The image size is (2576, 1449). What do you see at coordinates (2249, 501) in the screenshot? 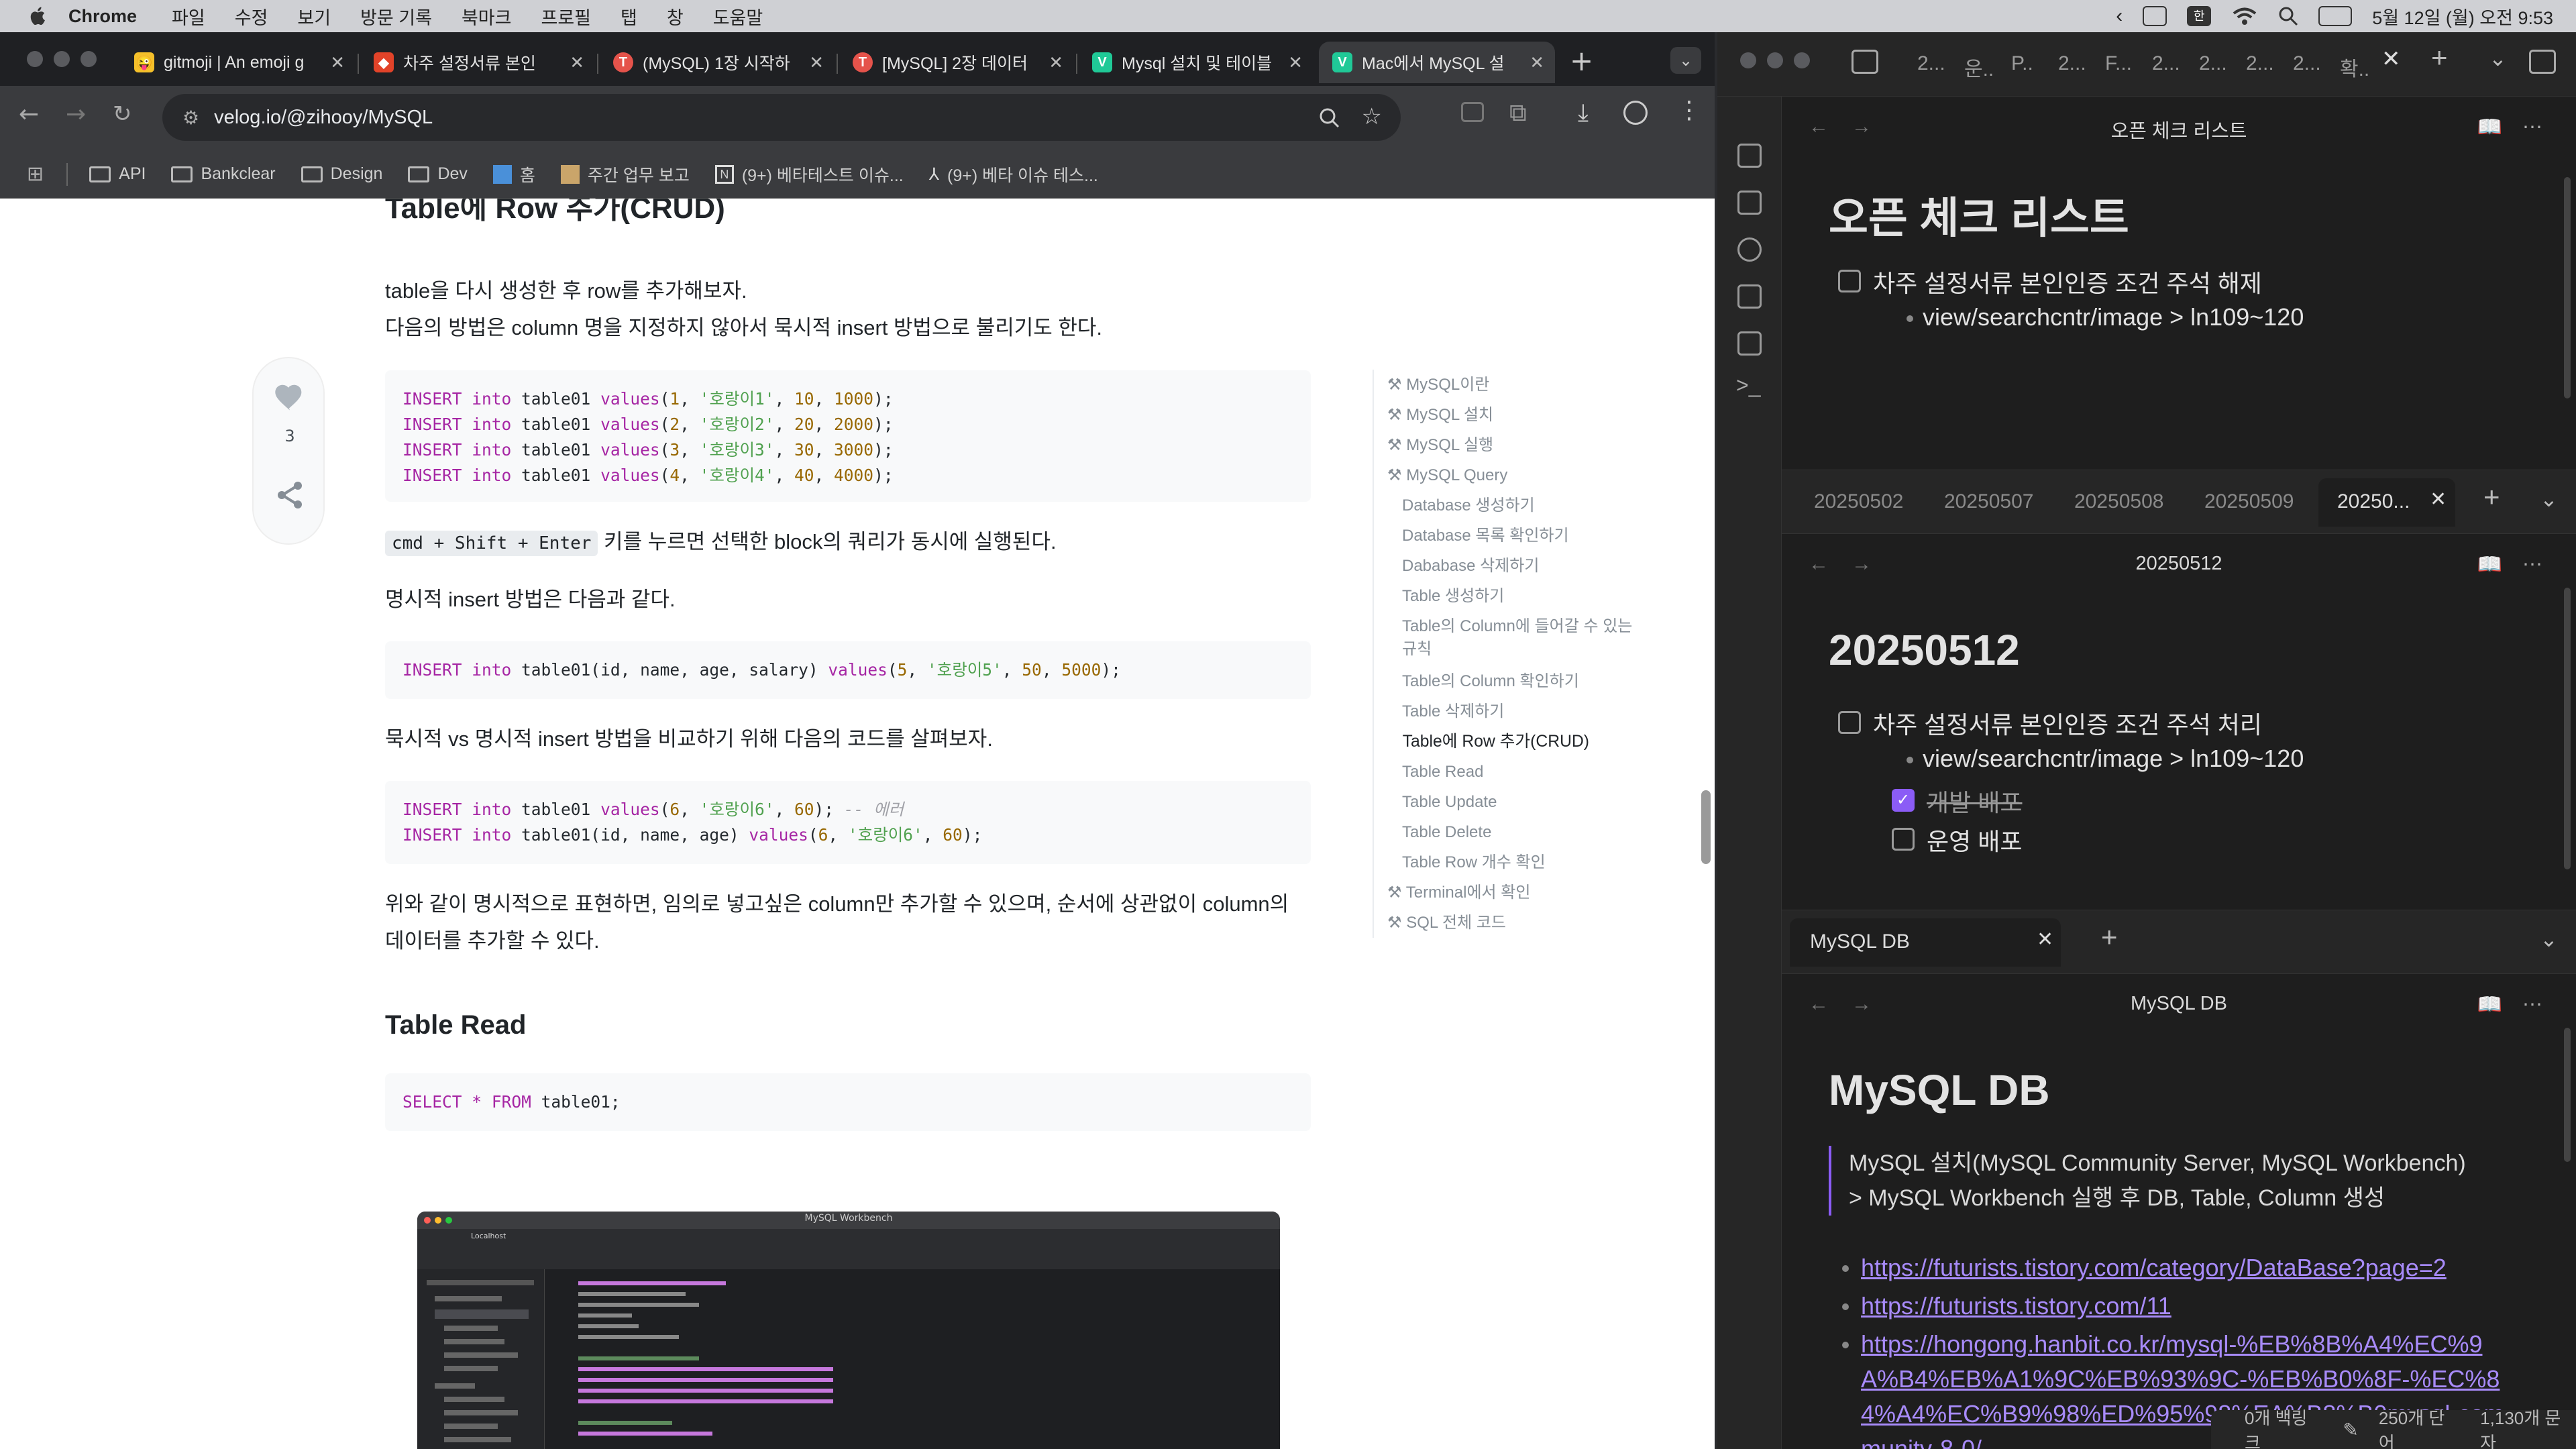
I see `tab-daily-note: 20250509` at bounding box center [2249, 501].